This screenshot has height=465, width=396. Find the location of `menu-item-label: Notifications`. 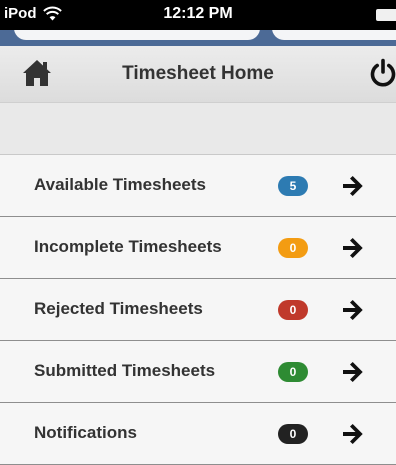

menu-item-label: Notifications is located at coordinates (85, 432).